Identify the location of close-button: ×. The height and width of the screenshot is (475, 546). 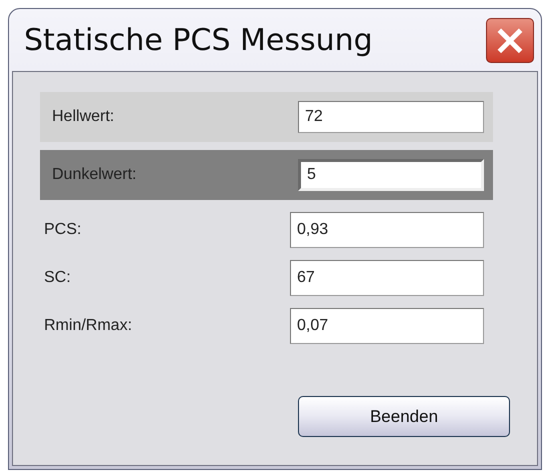
(510, 40).